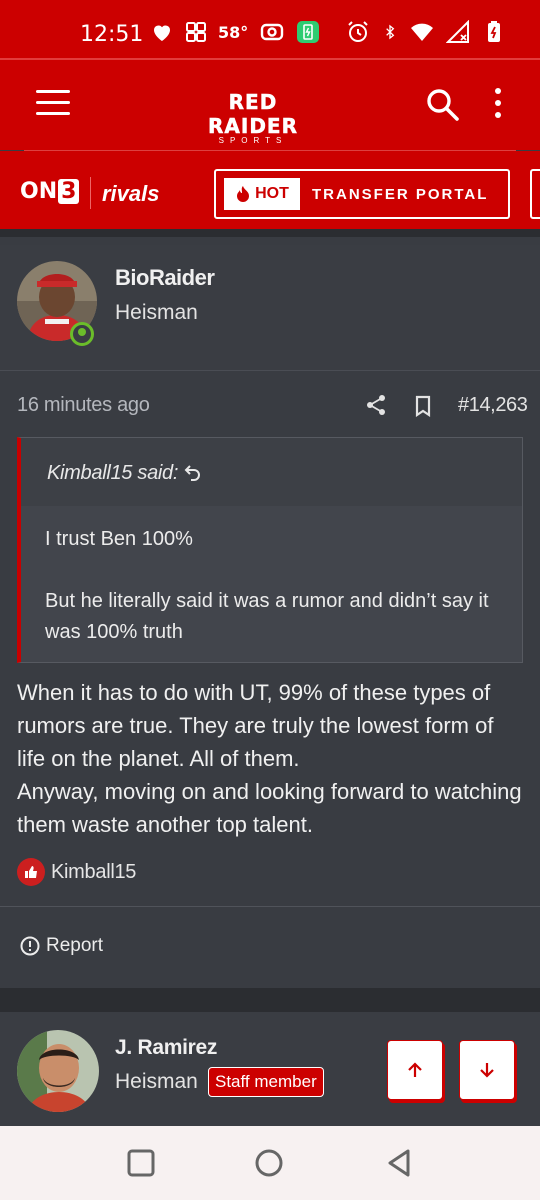  I want to click on status-temperature: 58°, so click(233, 32).